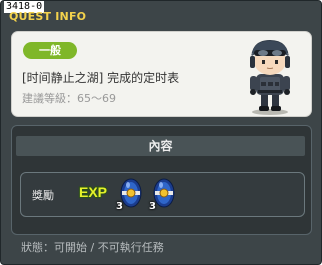 This screenshot has width=322, height=265. What do you see at coordinates (92, 247) in the screenshot?
I see `quest-status-text: 狀態：可開始 / 不可執行任務` at bounding box center [92, 247].